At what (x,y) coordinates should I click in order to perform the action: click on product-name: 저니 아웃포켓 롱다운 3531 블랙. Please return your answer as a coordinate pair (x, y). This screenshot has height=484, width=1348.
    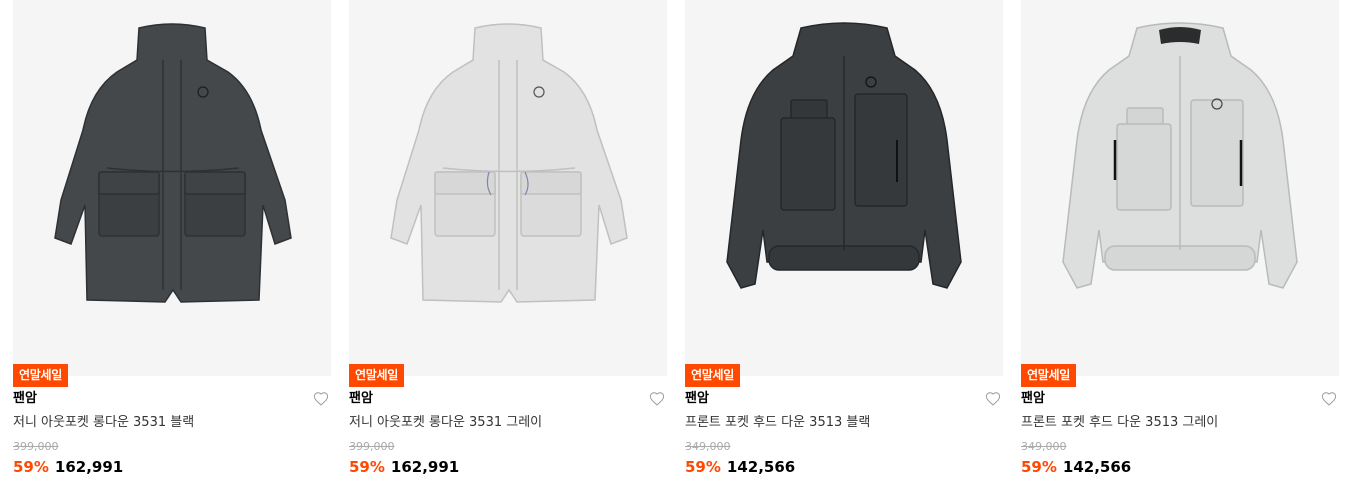
    Looking at the image, I should click on (103, 423).